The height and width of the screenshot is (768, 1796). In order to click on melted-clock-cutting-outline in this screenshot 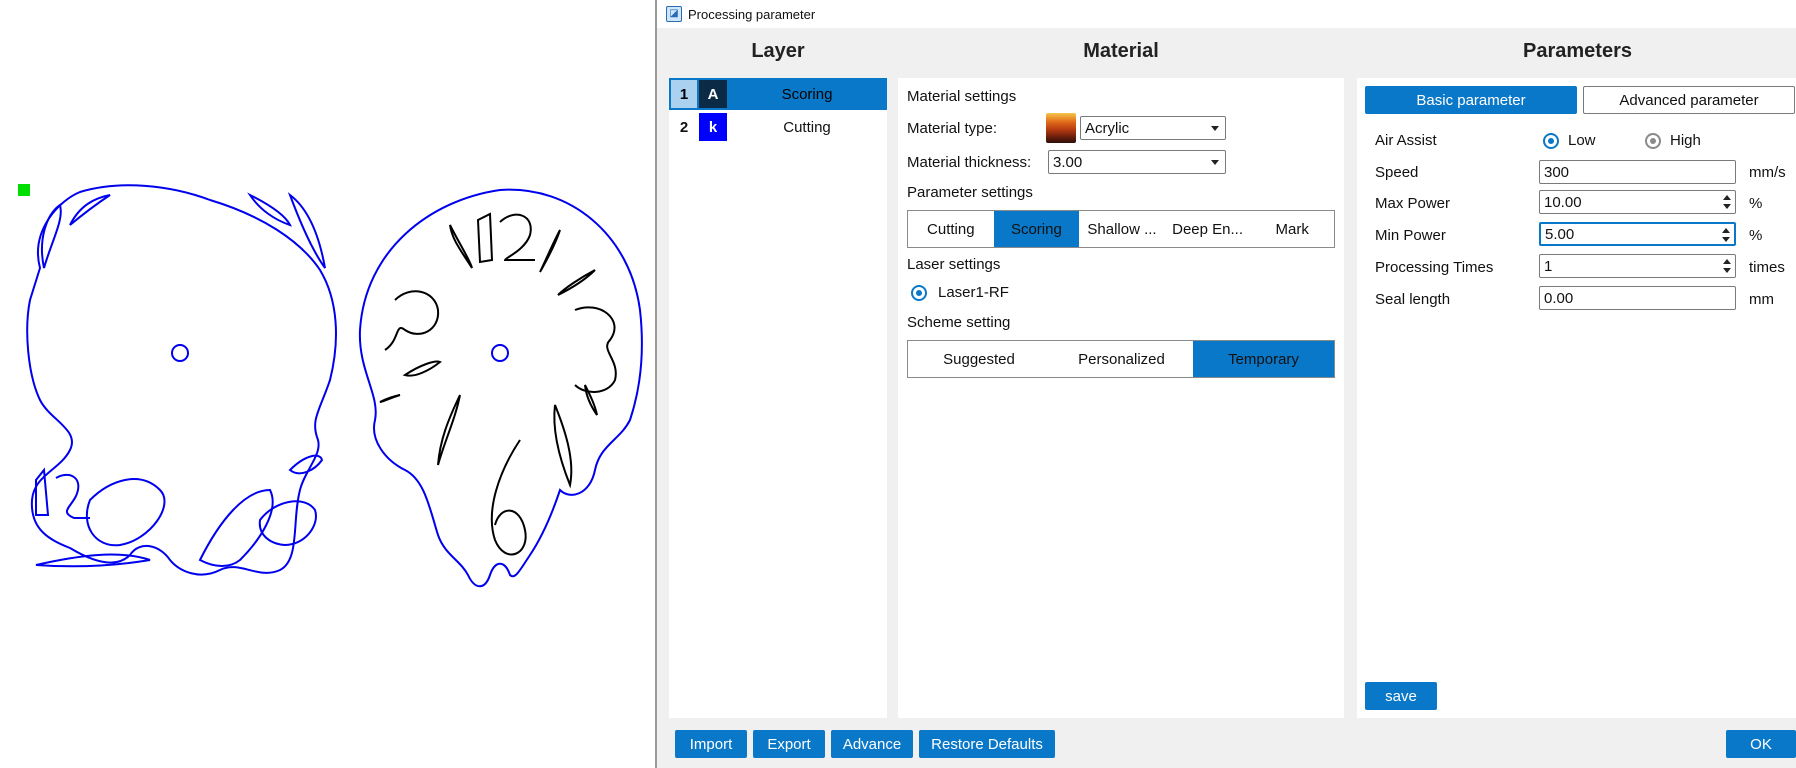, I will do `click(181, 380)`.